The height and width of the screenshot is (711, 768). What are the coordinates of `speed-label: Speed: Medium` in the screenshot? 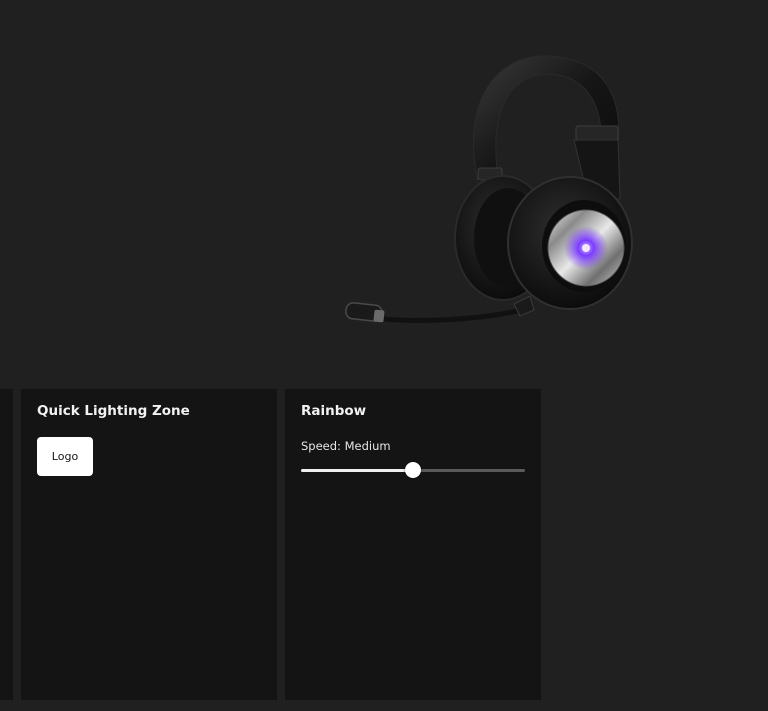 It's located at (346, 446).